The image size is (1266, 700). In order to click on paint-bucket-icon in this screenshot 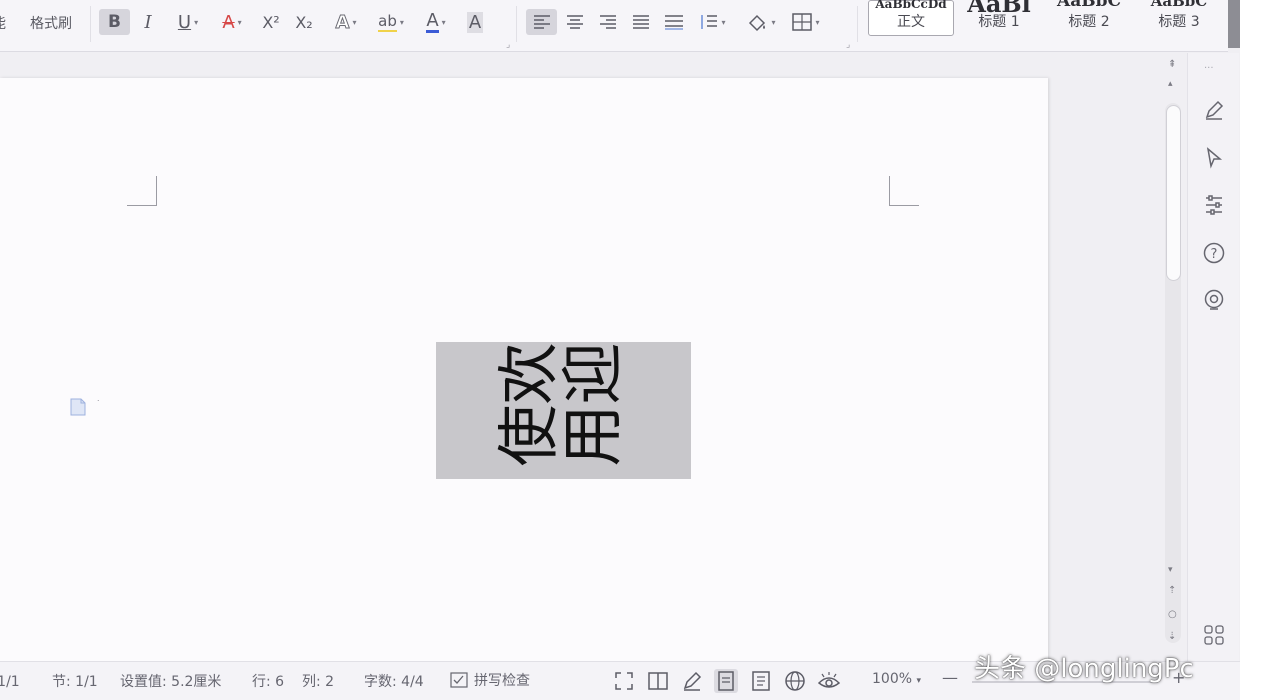, I will do `click(757, 23)`.